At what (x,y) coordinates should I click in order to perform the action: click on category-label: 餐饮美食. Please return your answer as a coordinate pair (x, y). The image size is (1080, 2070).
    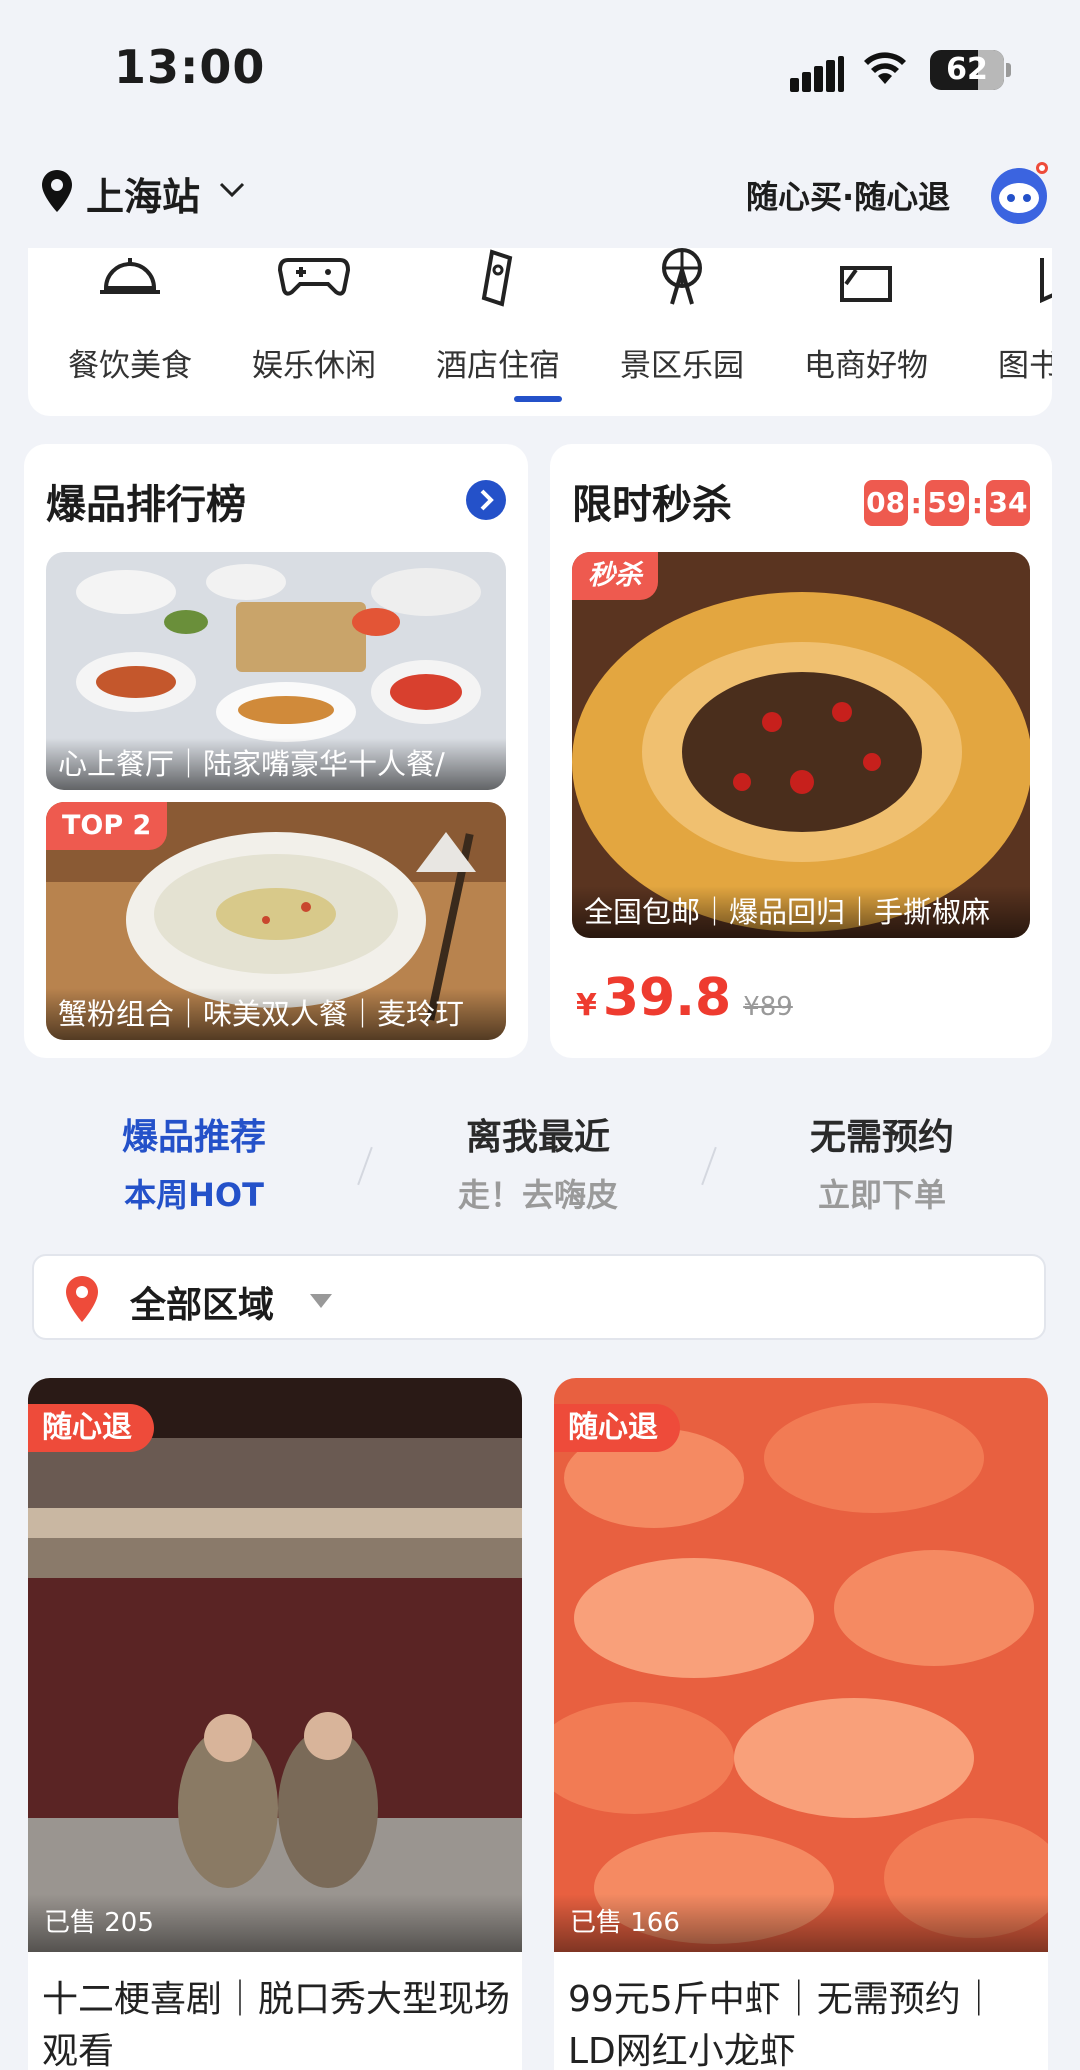
    Looking at the image, I should click on (130, 366).